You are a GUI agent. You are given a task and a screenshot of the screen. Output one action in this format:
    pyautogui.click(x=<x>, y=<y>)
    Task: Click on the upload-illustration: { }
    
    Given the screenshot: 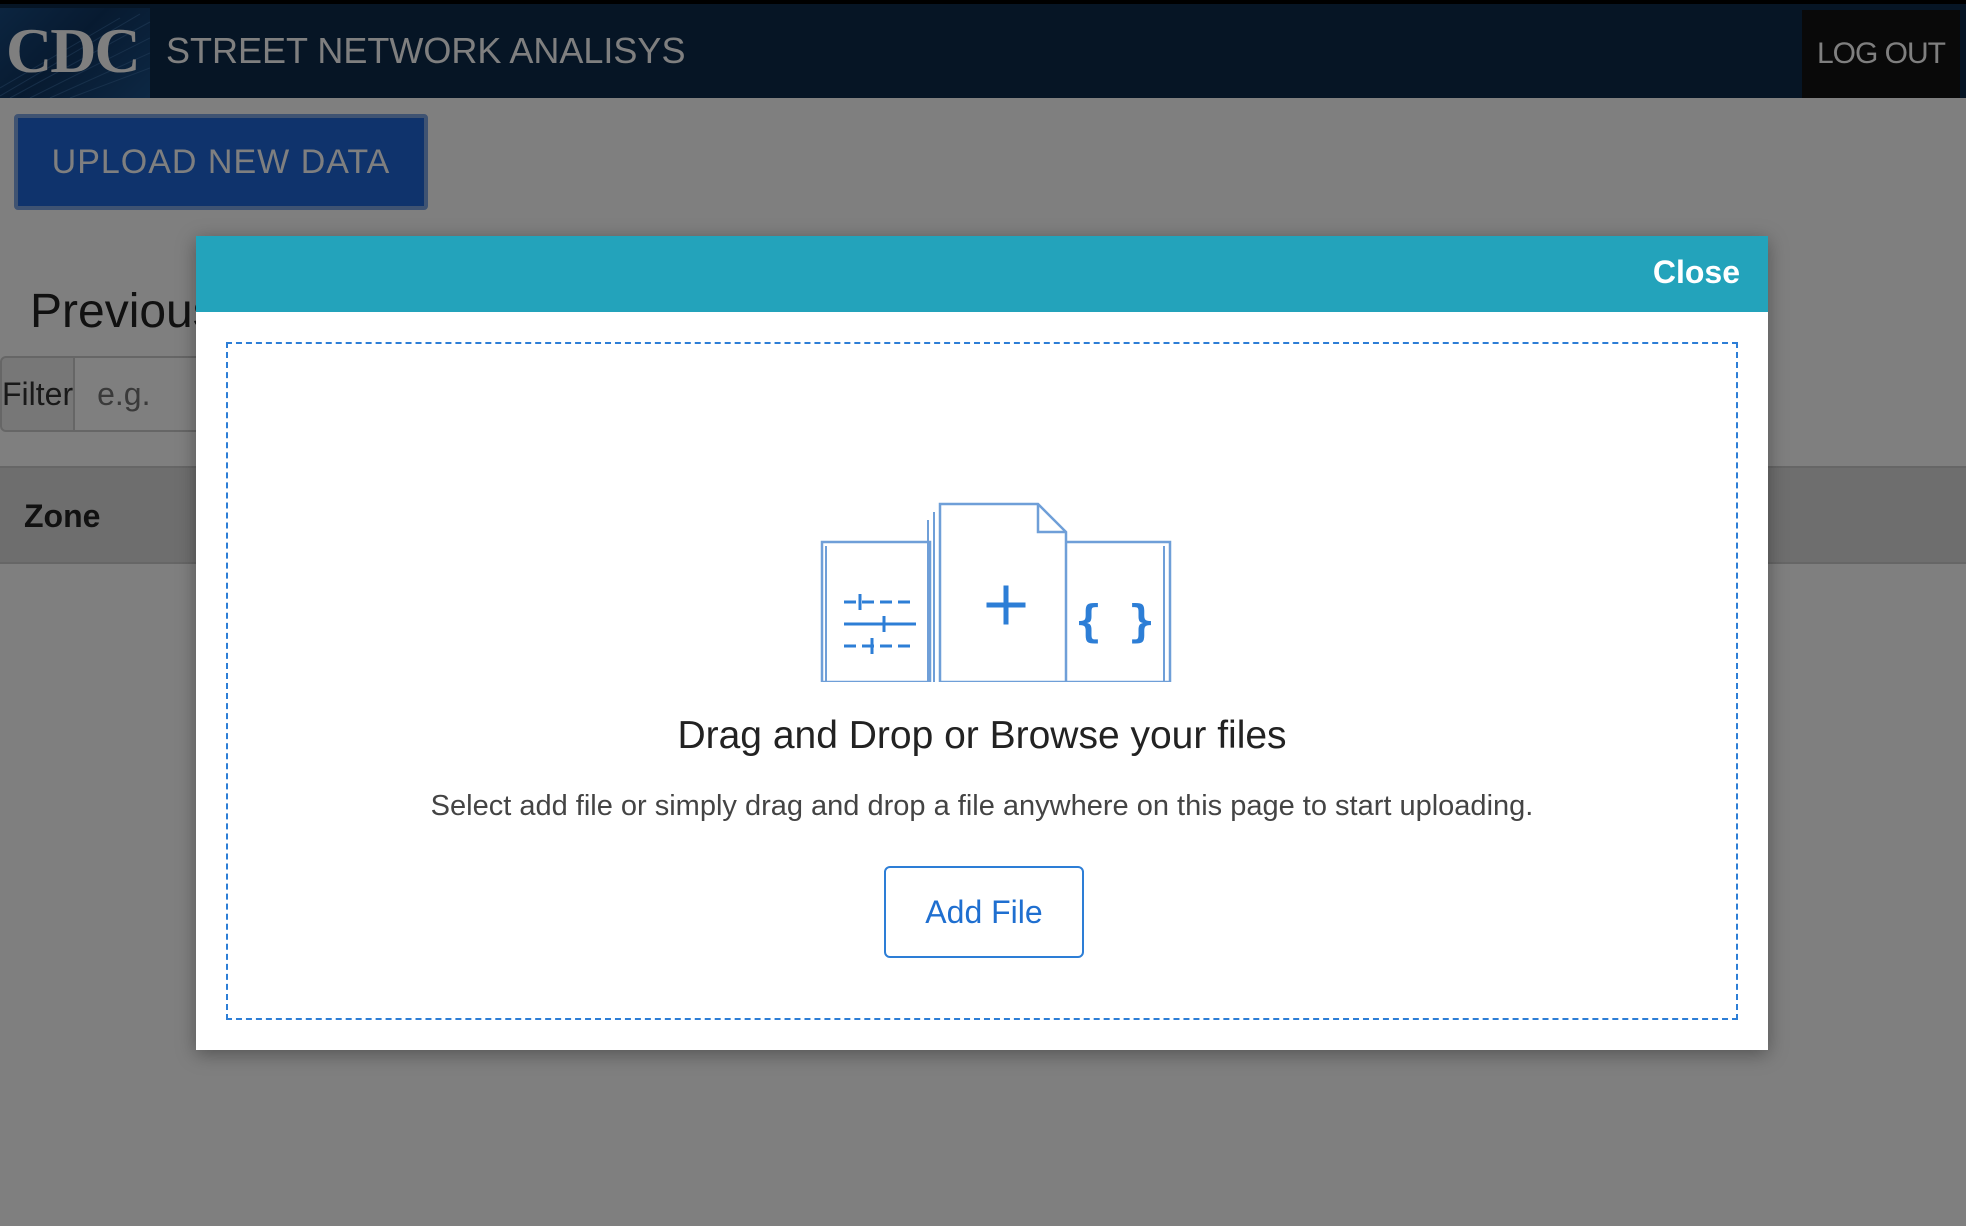 What is the action you would take?
    pyautogui.click(x=996, y=594)
    